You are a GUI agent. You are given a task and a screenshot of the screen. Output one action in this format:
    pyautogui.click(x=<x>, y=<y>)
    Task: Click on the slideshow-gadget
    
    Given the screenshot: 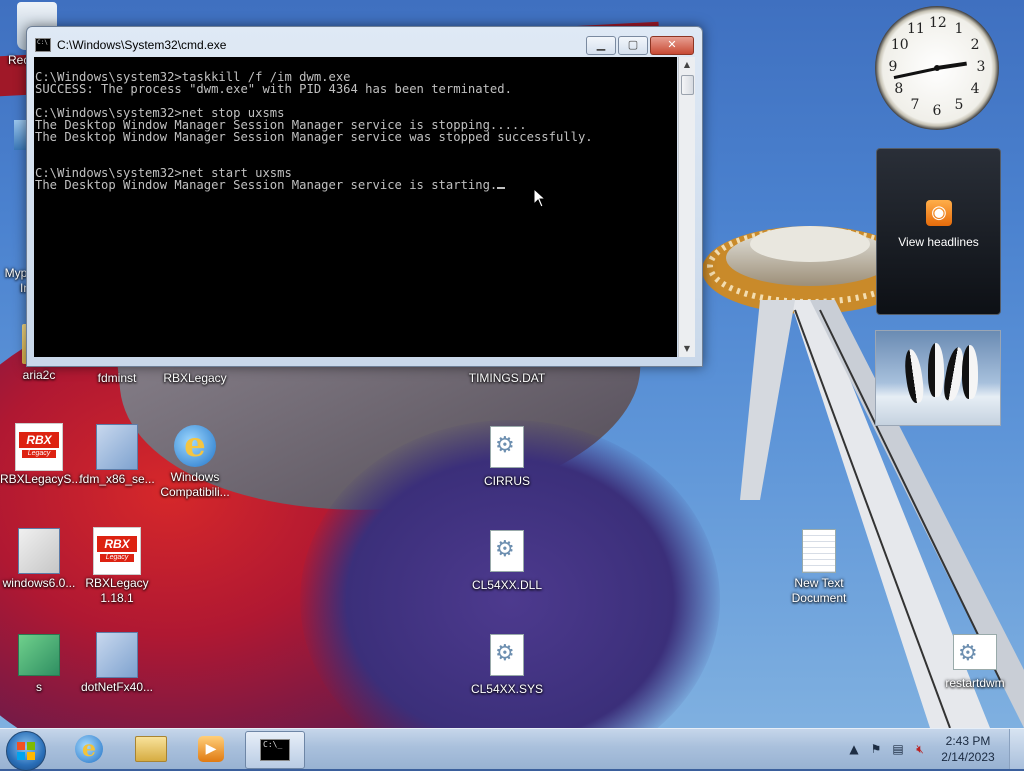 What is the action you would take?
    pyautogui.click(x=938, y=378)
    